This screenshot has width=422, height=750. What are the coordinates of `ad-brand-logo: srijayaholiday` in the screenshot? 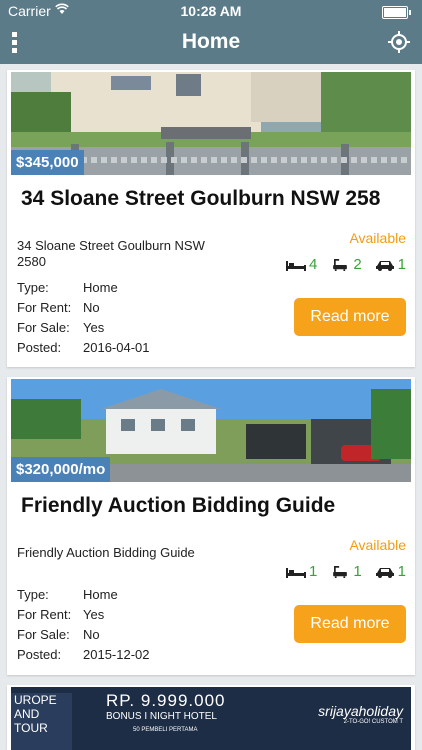 It's located at (360, 711).